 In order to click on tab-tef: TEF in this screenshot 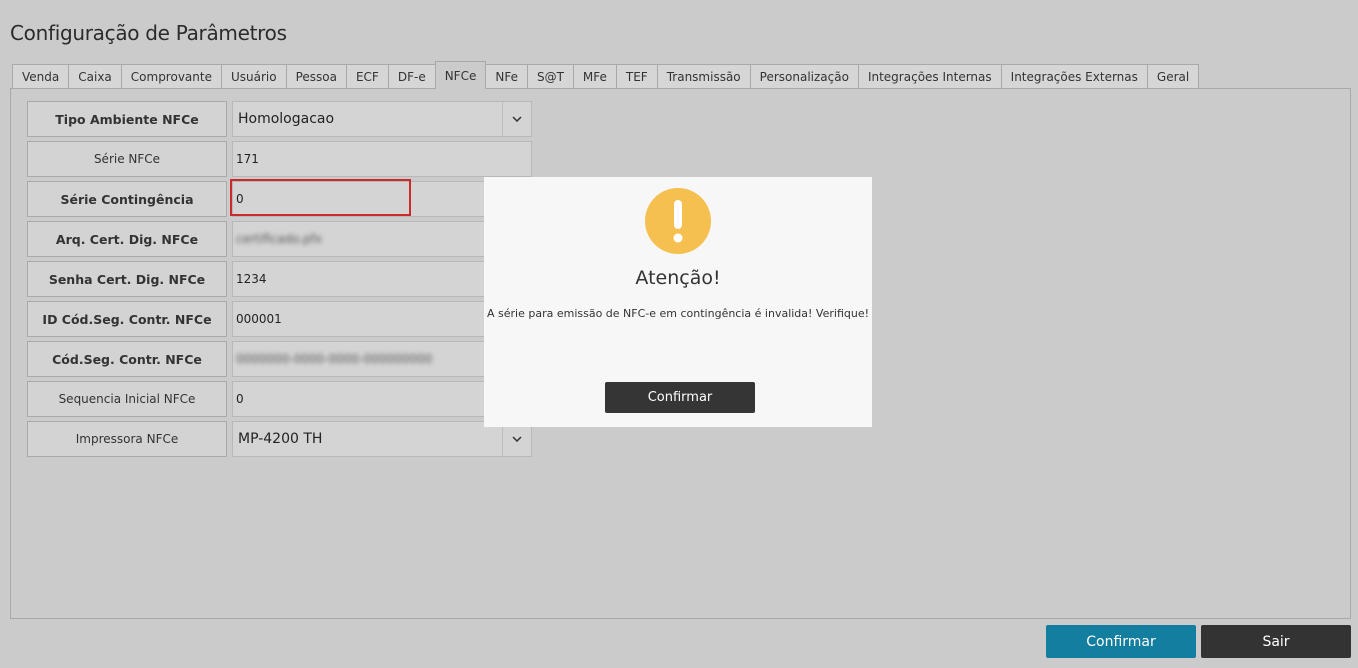, I will do `click(636, 76)`.